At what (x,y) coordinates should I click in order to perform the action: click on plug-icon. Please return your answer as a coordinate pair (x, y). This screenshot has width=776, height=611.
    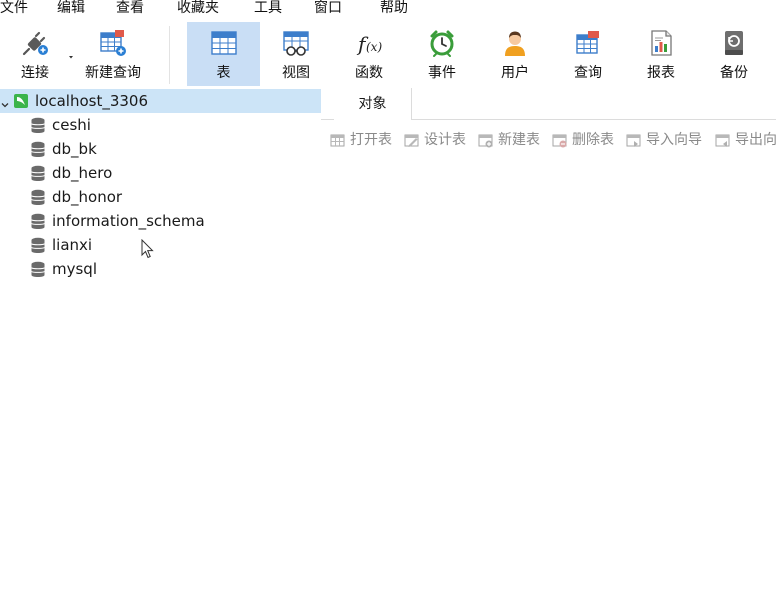
    Looking at the image, I should click on (35, 43).